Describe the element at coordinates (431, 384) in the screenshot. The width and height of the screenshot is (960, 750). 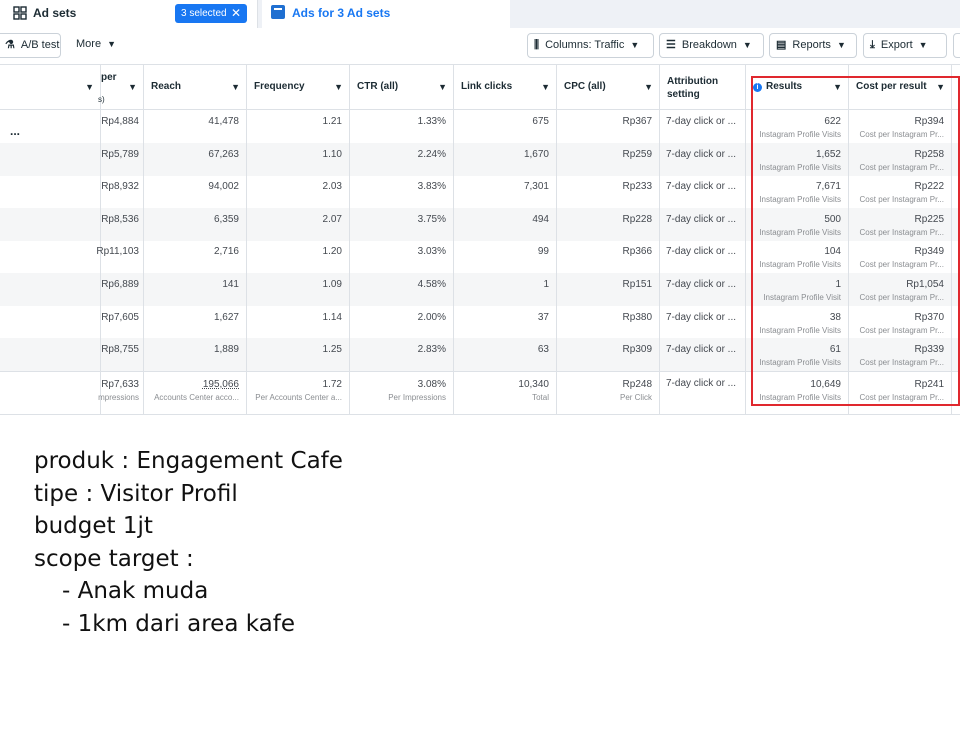
I see `totals-ctr: 3.08%` at that location.